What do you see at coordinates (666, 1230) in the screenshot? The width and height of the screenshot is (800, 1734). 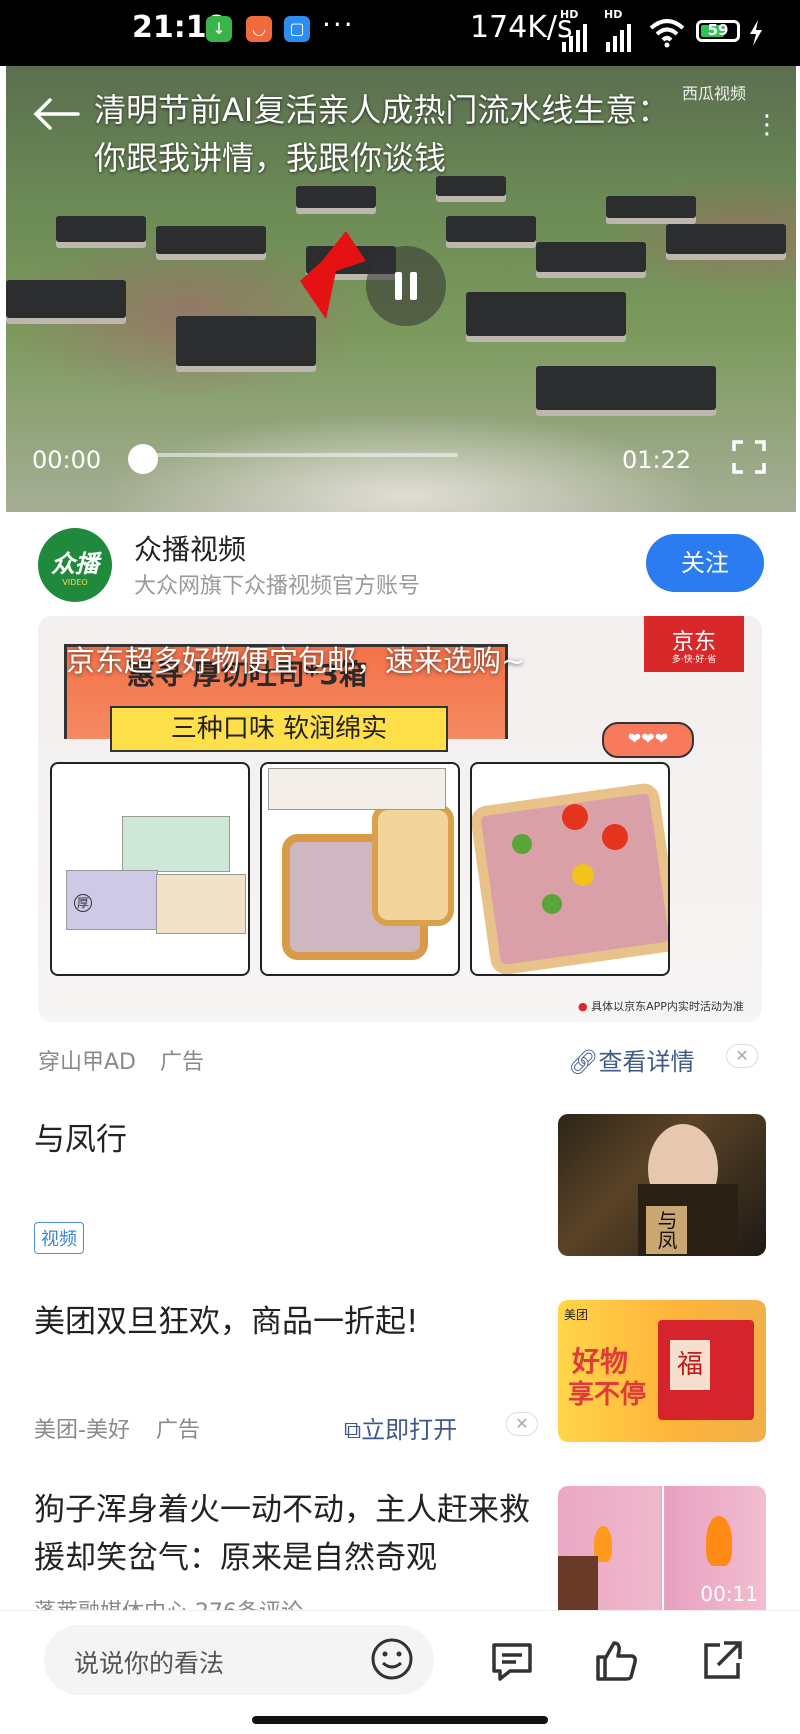 I see `thumb-caption: 与凤` at bounding box center [666, 1230].